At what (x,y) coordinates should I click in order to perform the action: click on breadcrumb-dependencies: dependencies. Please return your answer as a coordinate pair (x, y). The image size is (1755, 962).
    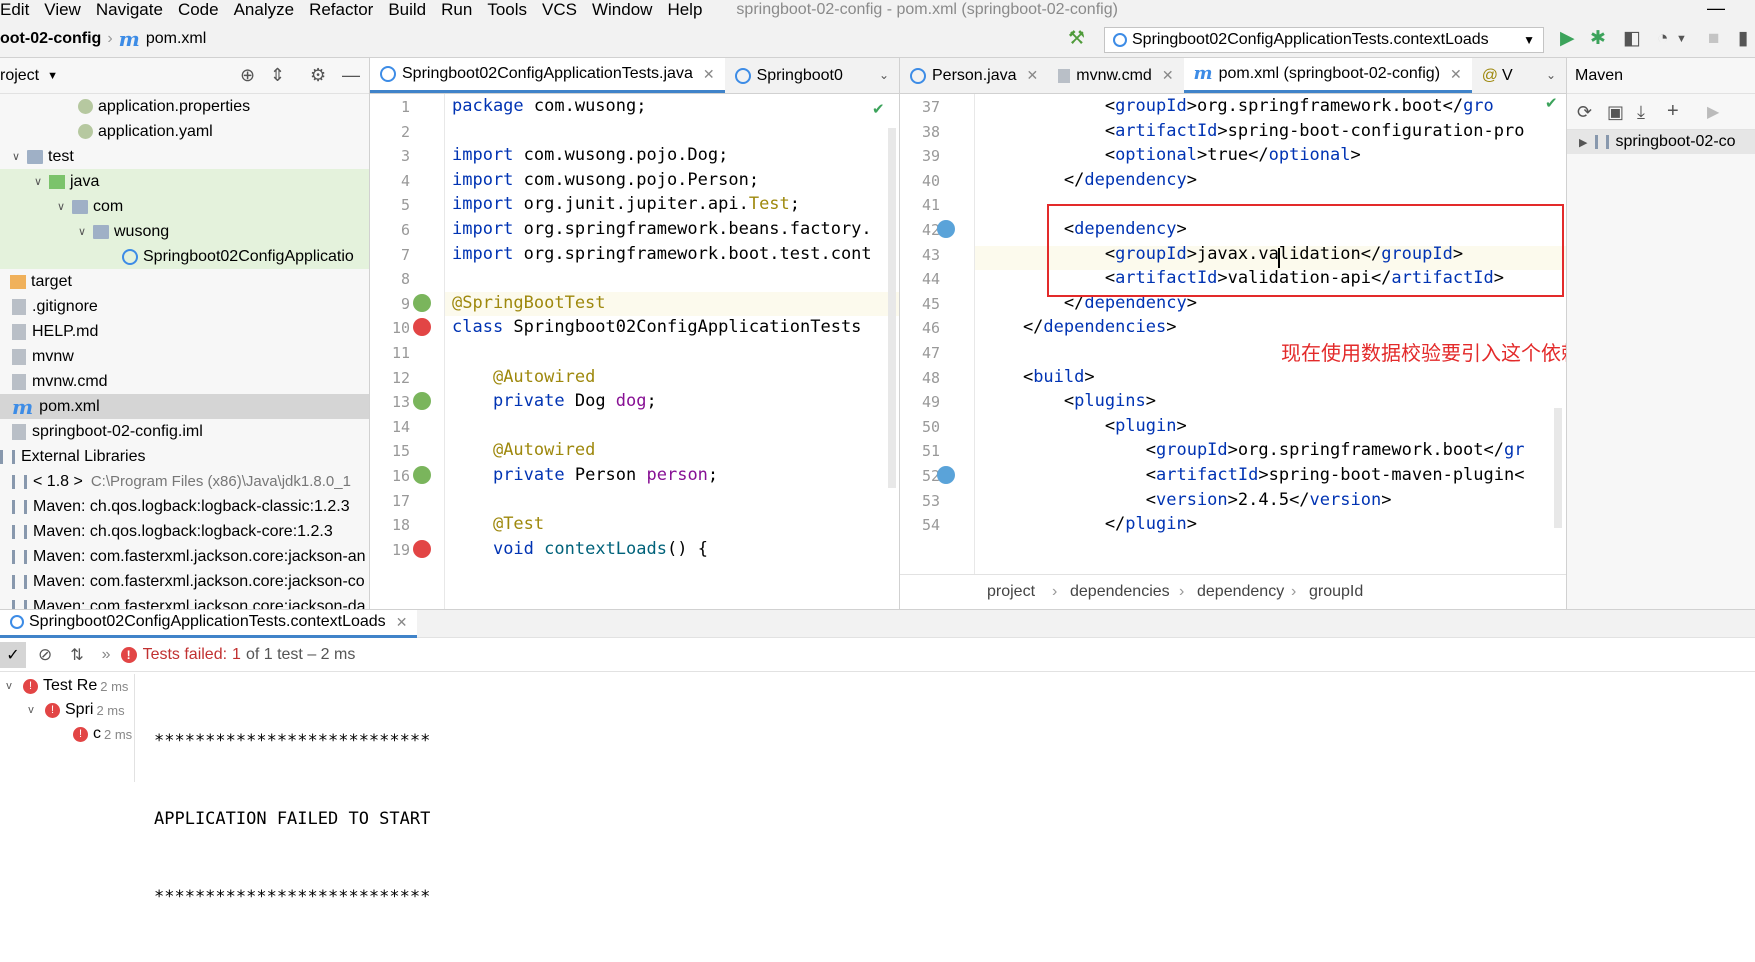
    Looking at the image, I should click on (1120, 592).